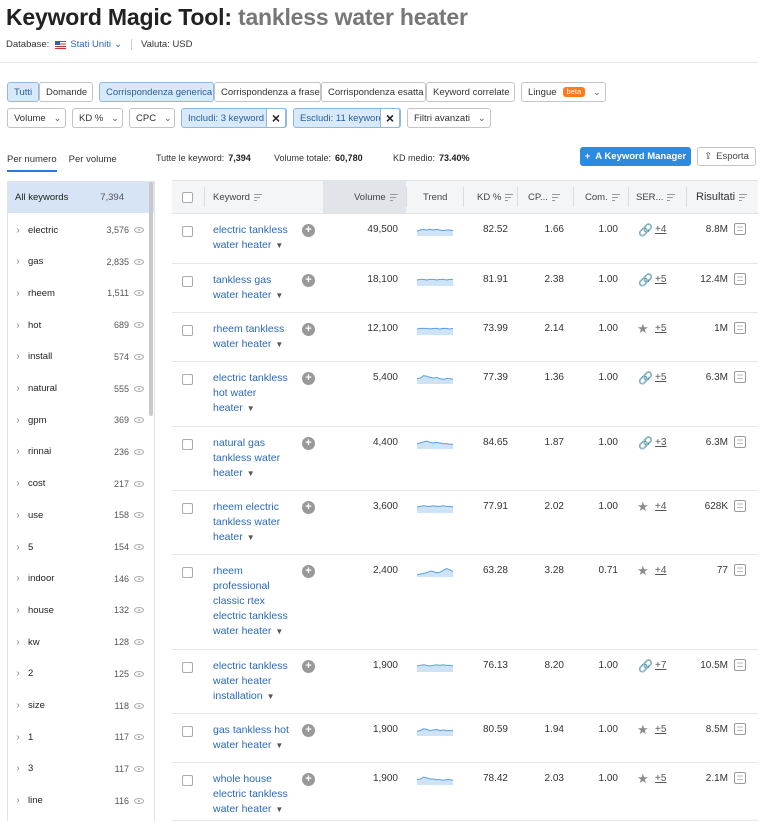  What do you see at coordinates (78, 420) in the screenshot?
I see `sidebar-item-gpm: › gpm 369` at bounding box center [78, 420].